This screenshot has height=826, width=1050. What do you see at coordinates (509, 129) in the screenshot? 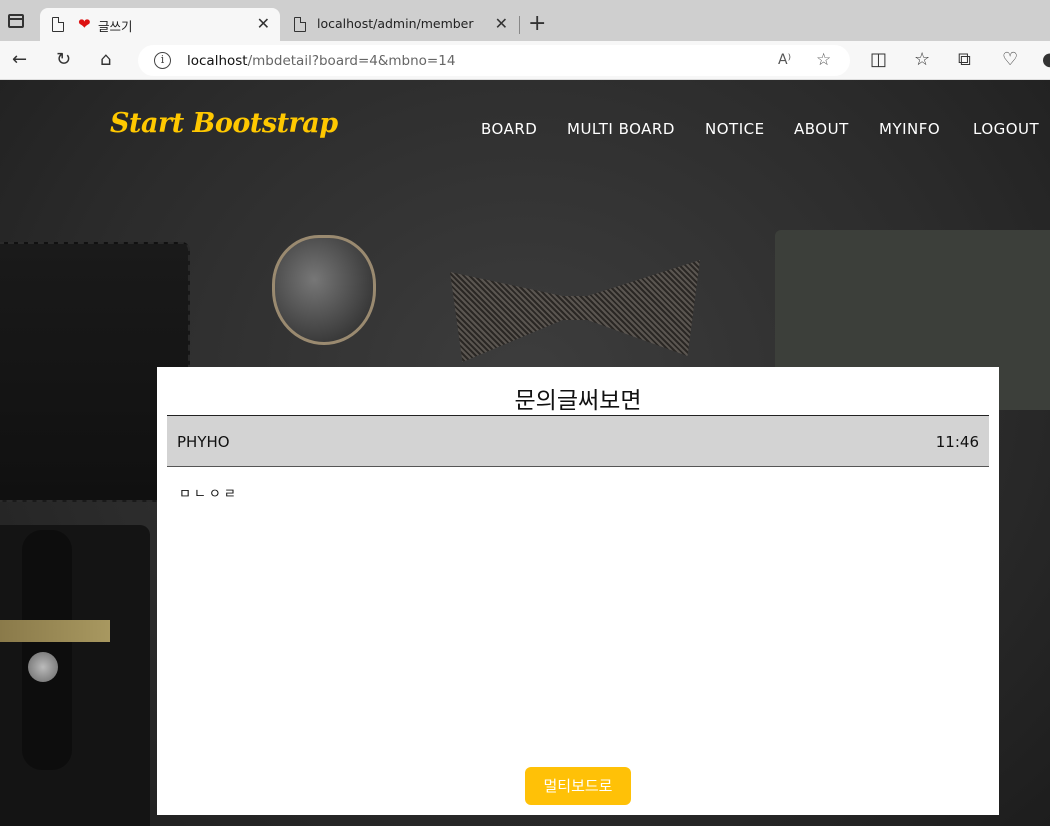
I see `nav-board: BOARD` at bounding box center [509, 129].